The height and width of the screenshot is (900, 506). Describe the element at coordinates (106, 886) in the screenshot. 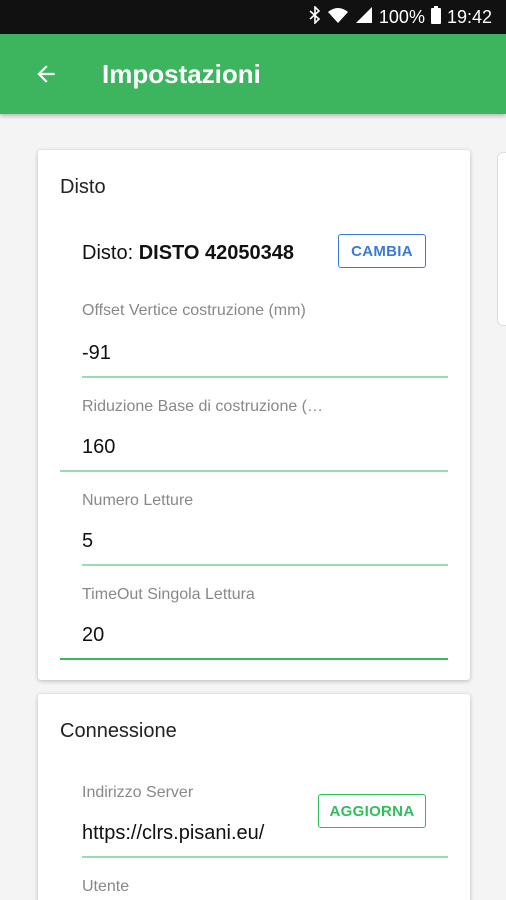

I see `user-label: Utente` at that location.